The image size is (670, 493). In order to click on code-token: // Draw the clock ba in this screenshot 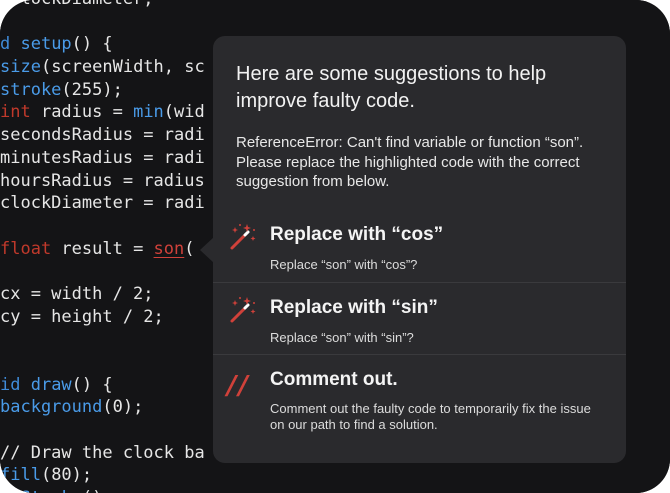, I will do `click(102, 452)`.